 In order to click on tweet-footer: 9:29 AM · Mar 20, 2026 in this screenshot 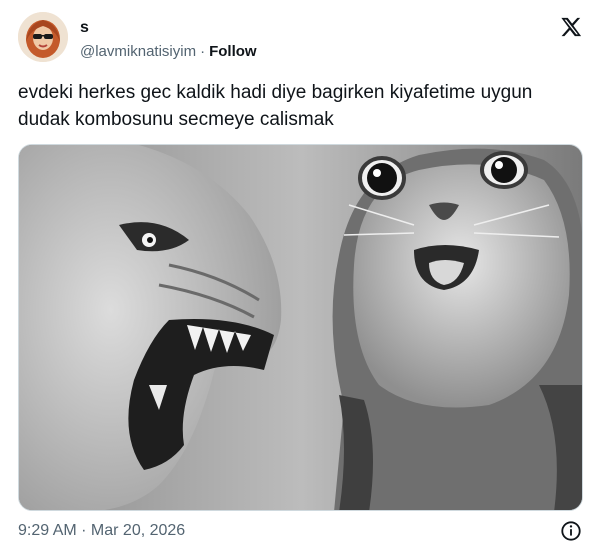, I will do `click(301, 531)`.